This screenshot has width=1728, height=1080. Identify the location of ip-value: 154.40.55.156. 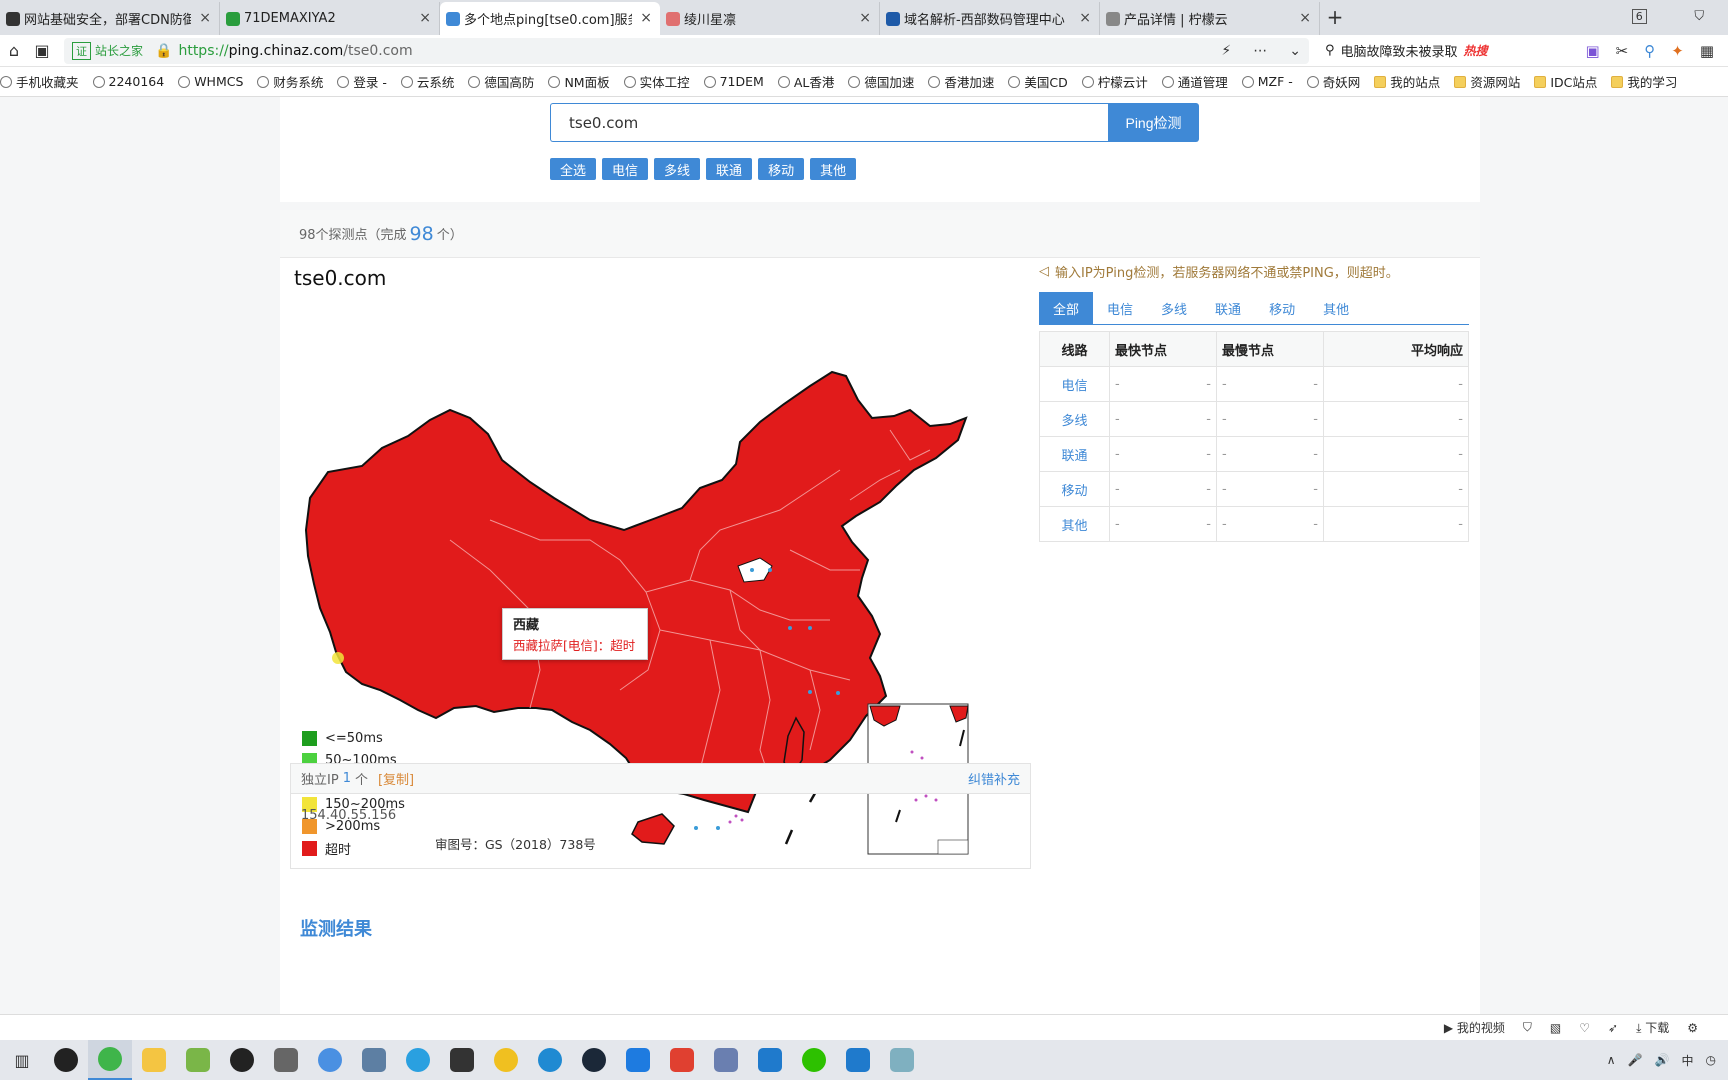
(660, 815).